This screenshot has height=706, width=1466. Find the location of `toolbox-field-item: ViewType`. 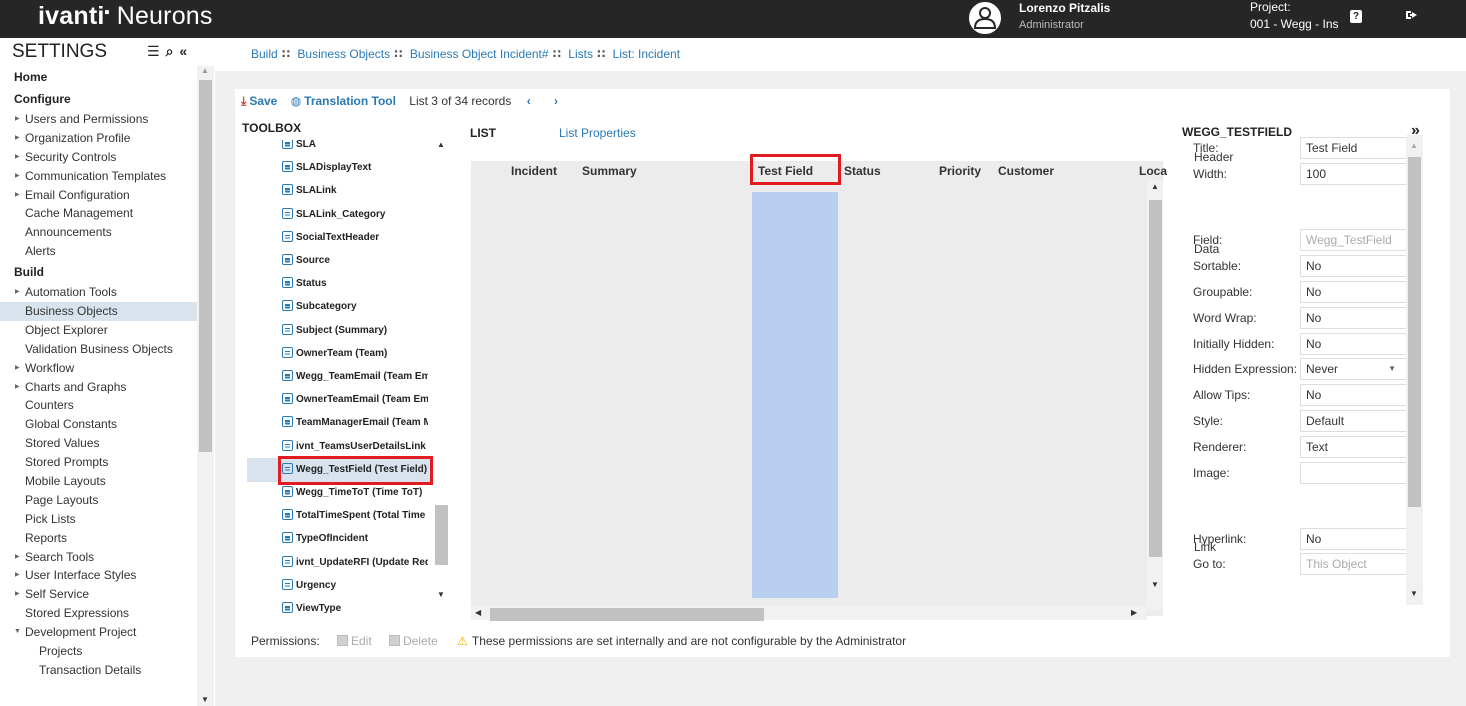

toolbox-field-item: ViewType is located at coordinates (355, 609).